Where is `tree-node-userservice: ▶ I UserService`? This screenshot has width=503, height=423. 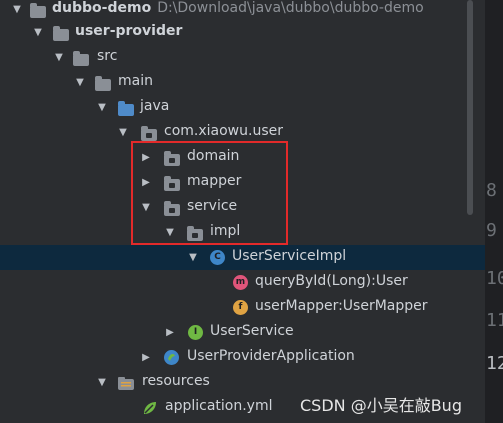 tree-node-userservice: ▶ I UserService is located at coordinates (242, 332).